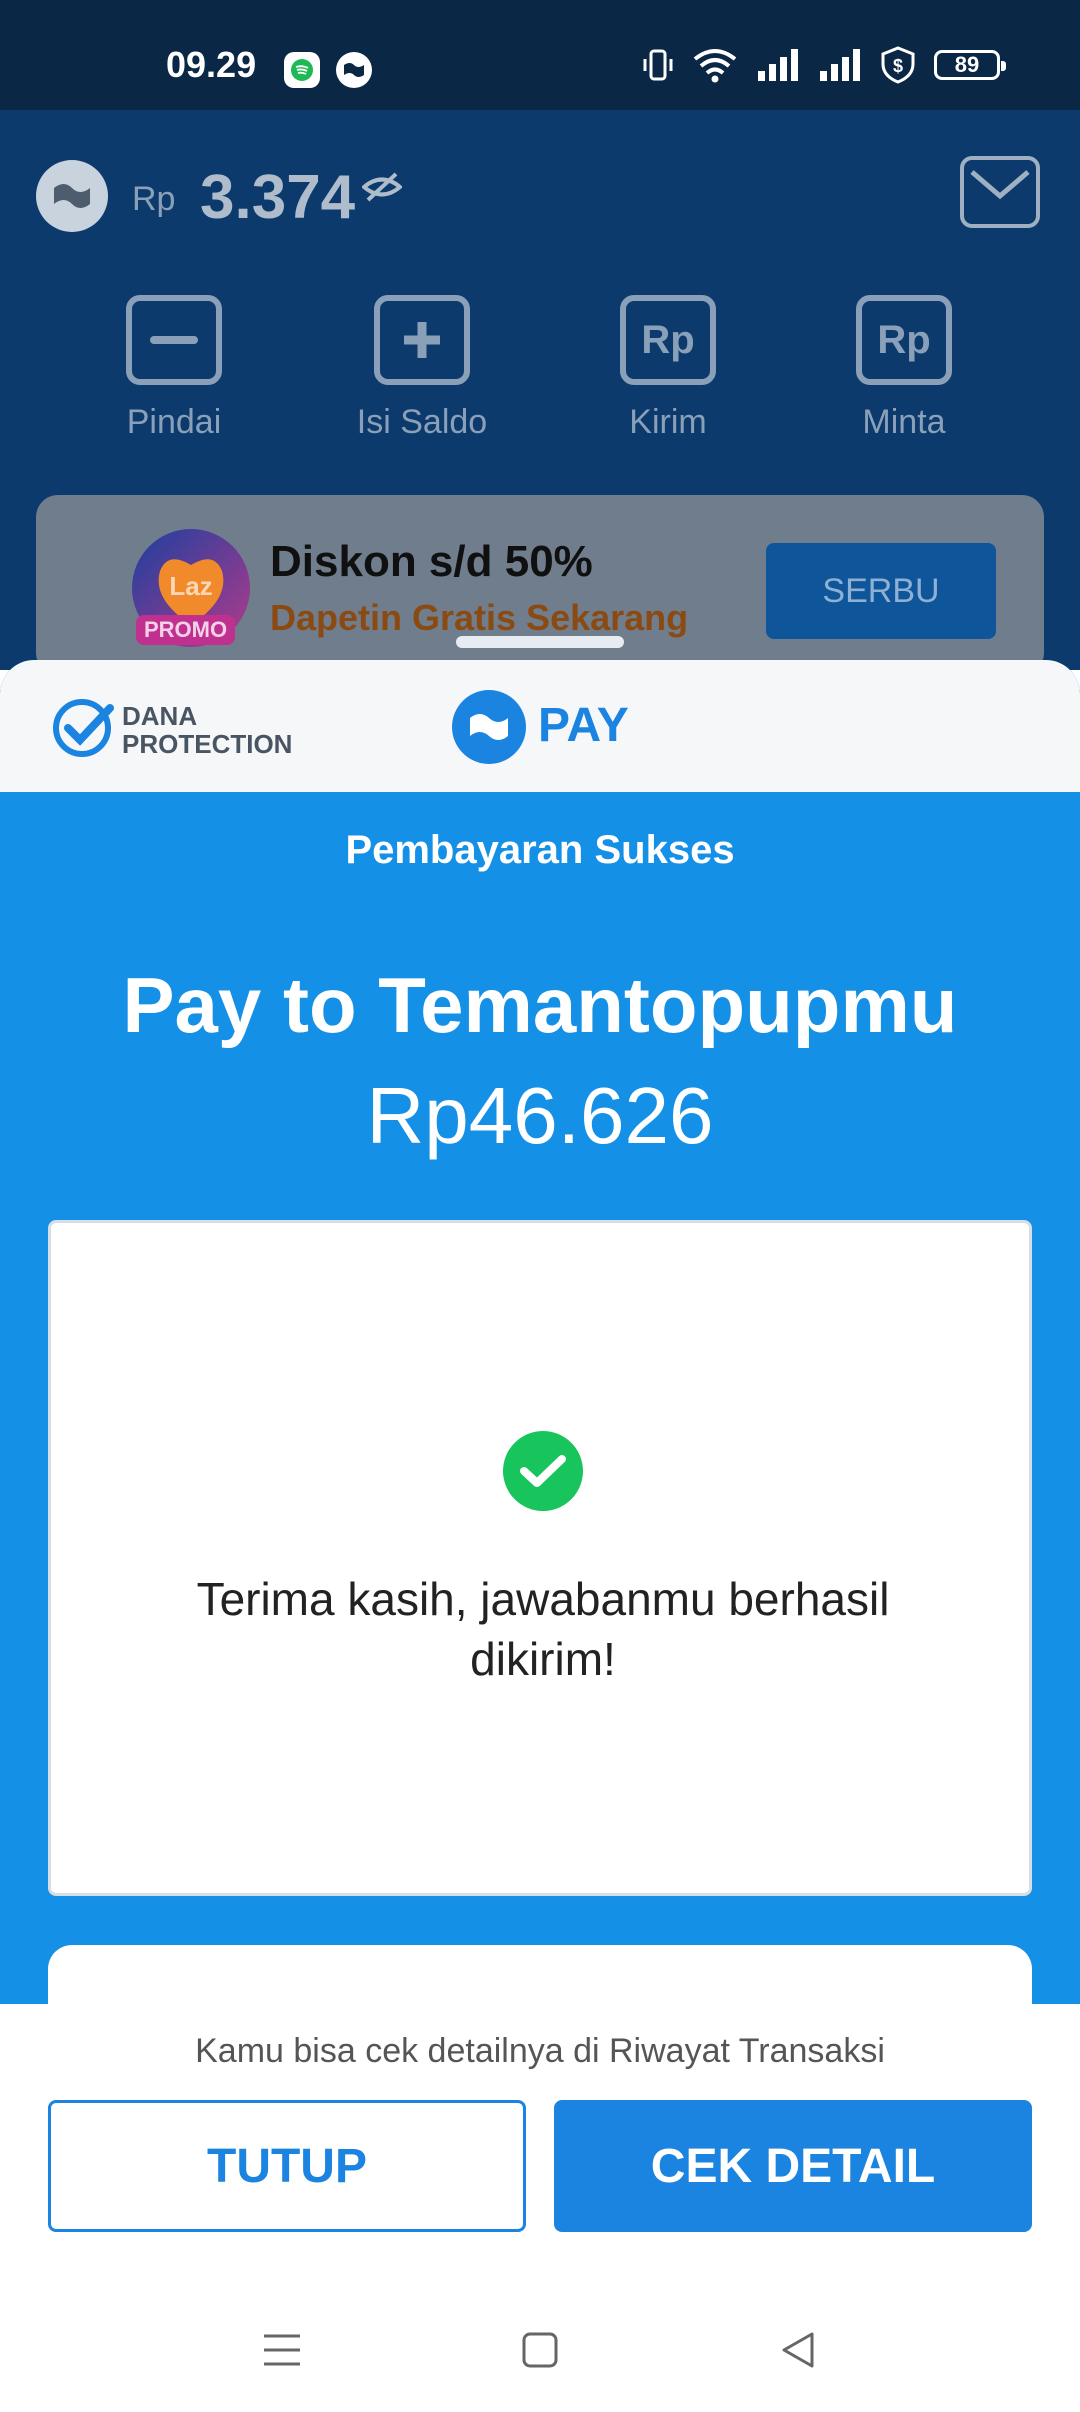 The width and height of the screenshot is (1080, 2412). I want to click on wifi-icon, so click(715, 66).